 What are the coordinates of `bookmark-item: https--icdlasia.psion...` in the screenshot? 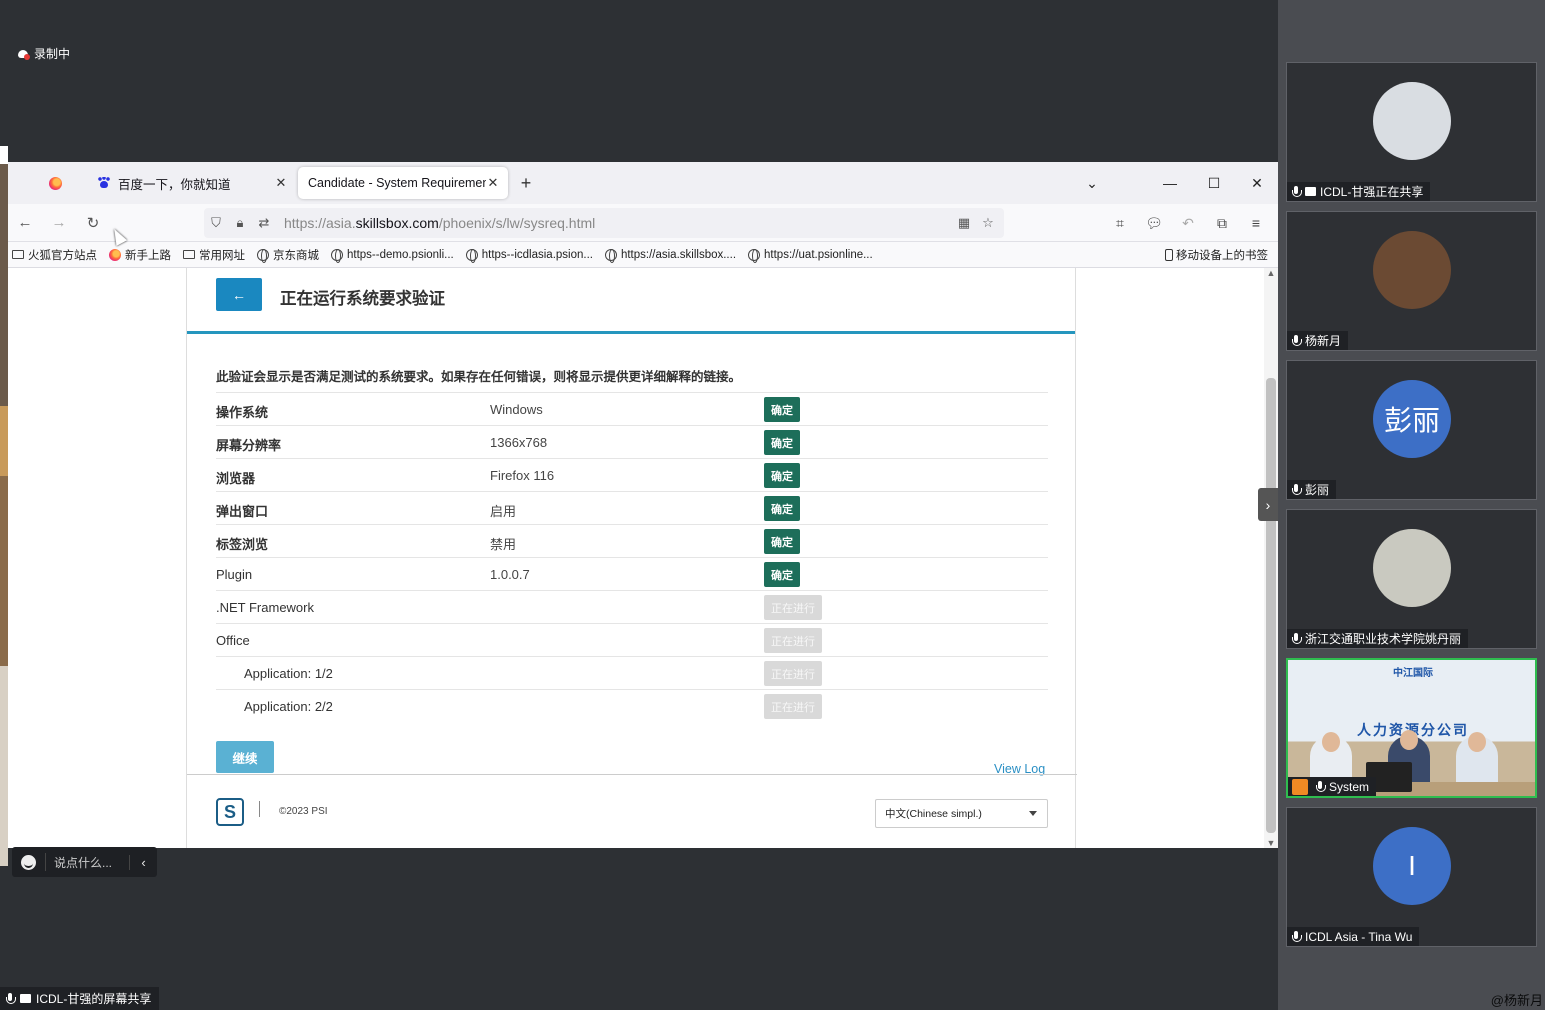 It's located at (529, 255).